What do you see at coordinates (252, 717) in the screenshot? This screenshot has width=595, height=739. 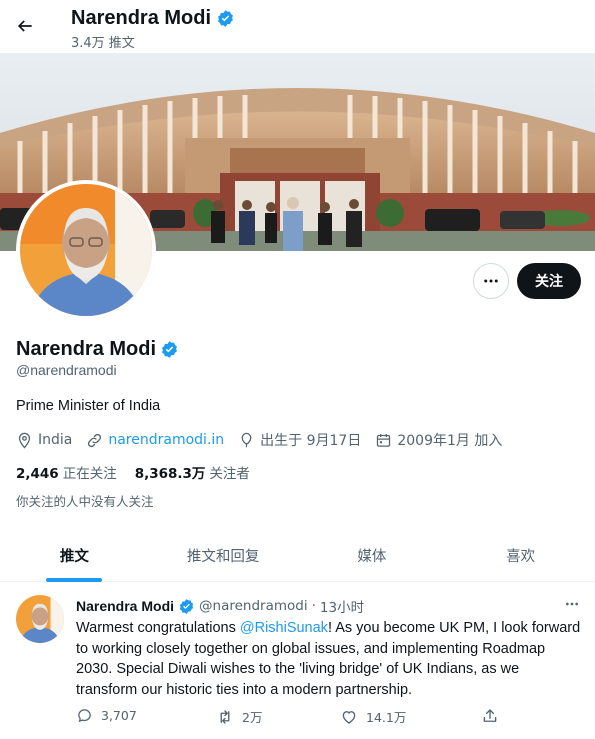 I see `retweet-count: 2万` at bounding box center [252, 717].